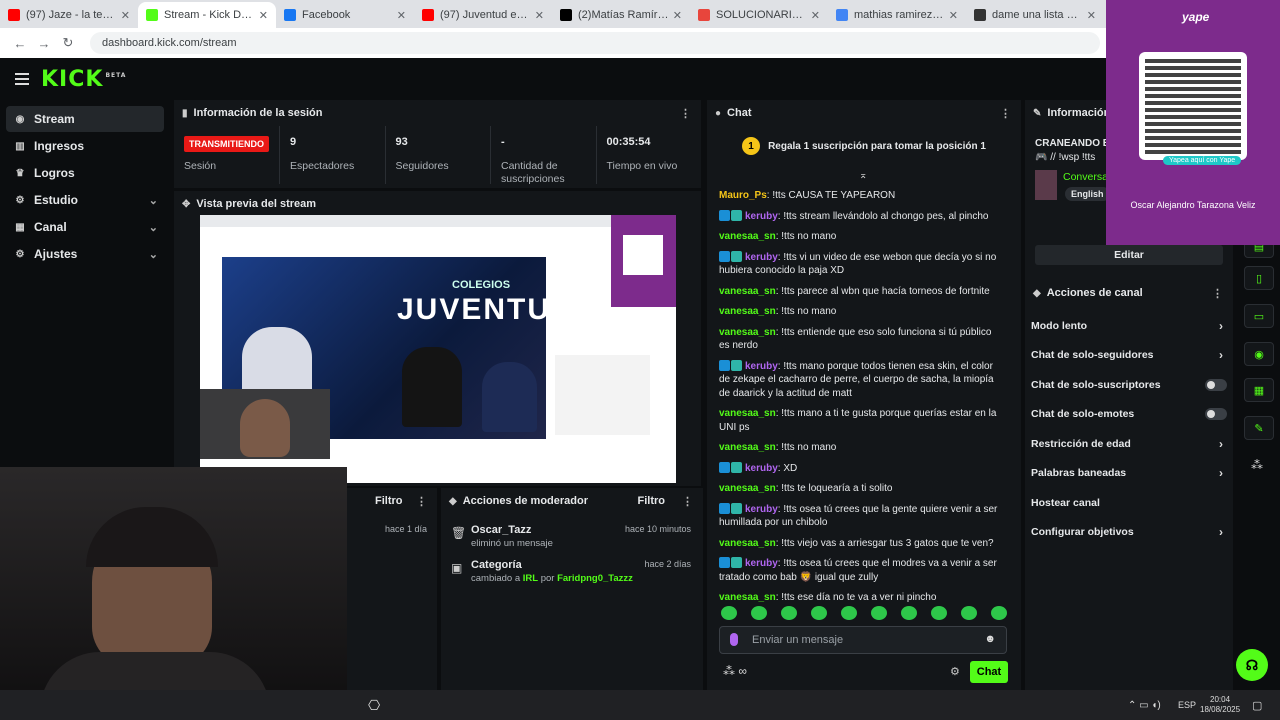  What do you see at coordinates (734, 639) in the screenshot?
I see `mic-icon` at bounding box center [734, 639].